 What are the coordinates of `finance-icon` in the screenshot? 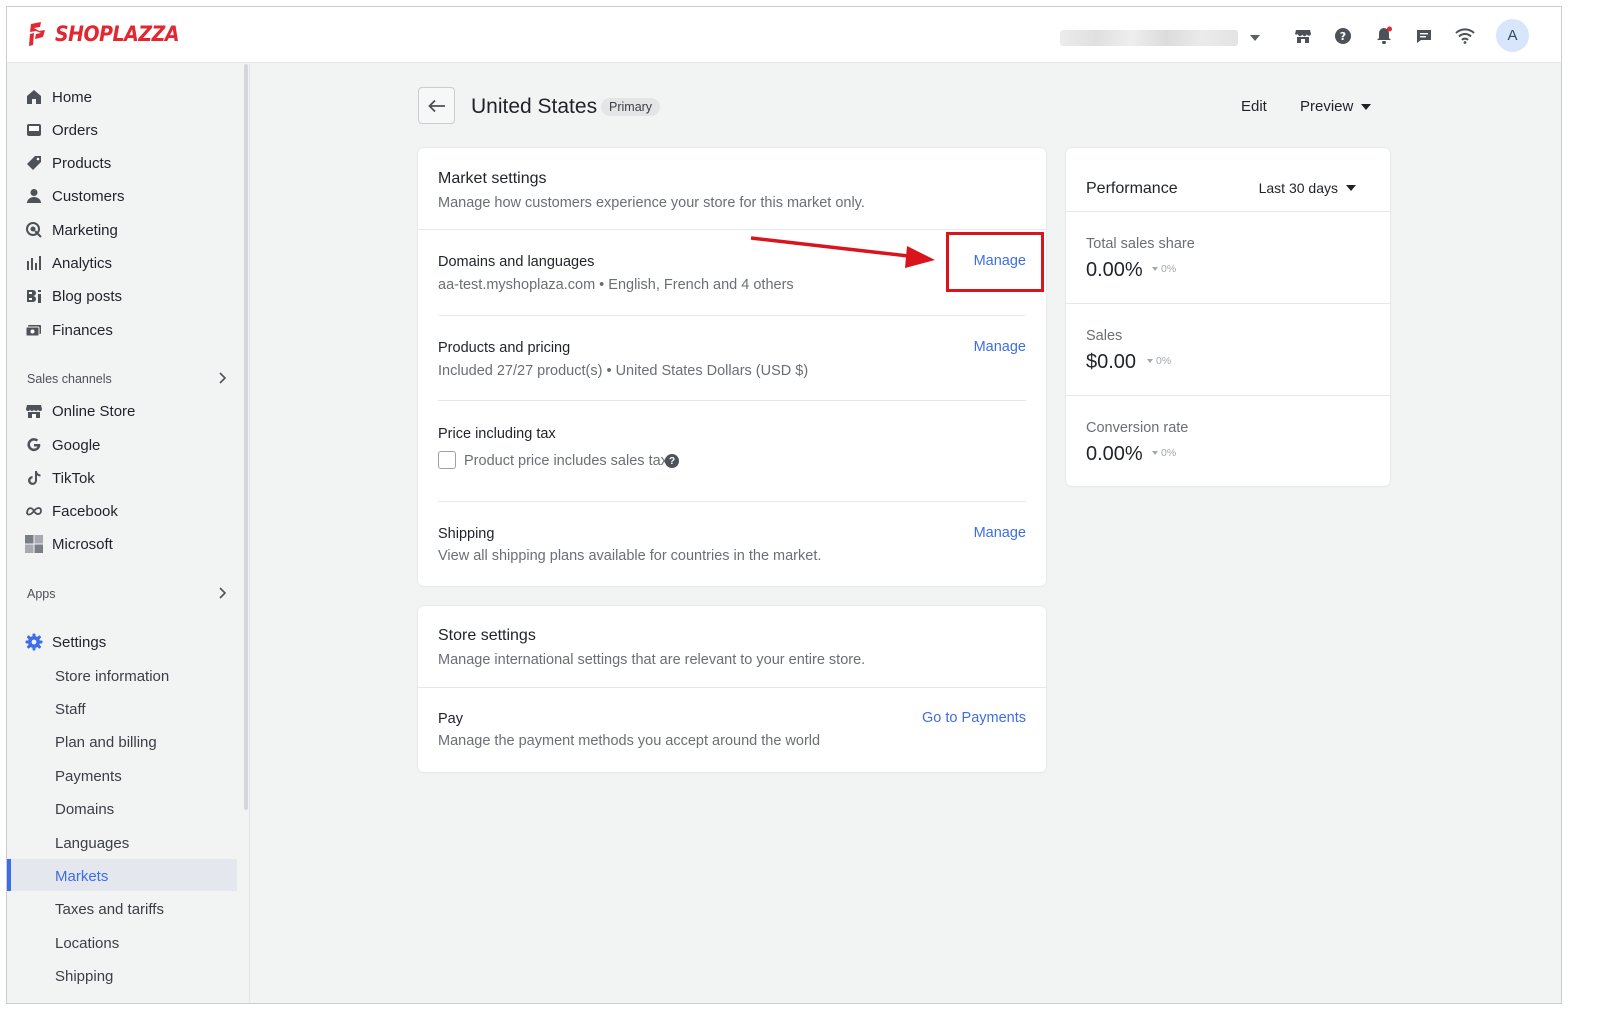 It's located at (34, 330).